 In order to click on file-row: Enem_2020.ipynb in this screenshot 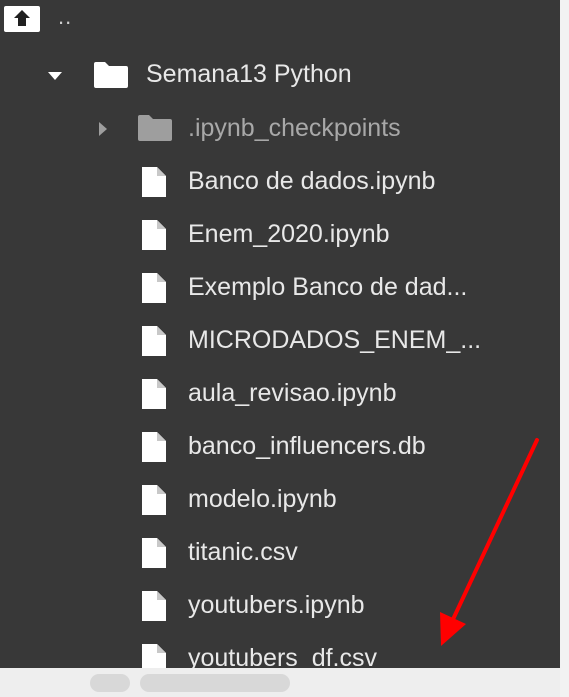, I will do `click(280, 234)`.